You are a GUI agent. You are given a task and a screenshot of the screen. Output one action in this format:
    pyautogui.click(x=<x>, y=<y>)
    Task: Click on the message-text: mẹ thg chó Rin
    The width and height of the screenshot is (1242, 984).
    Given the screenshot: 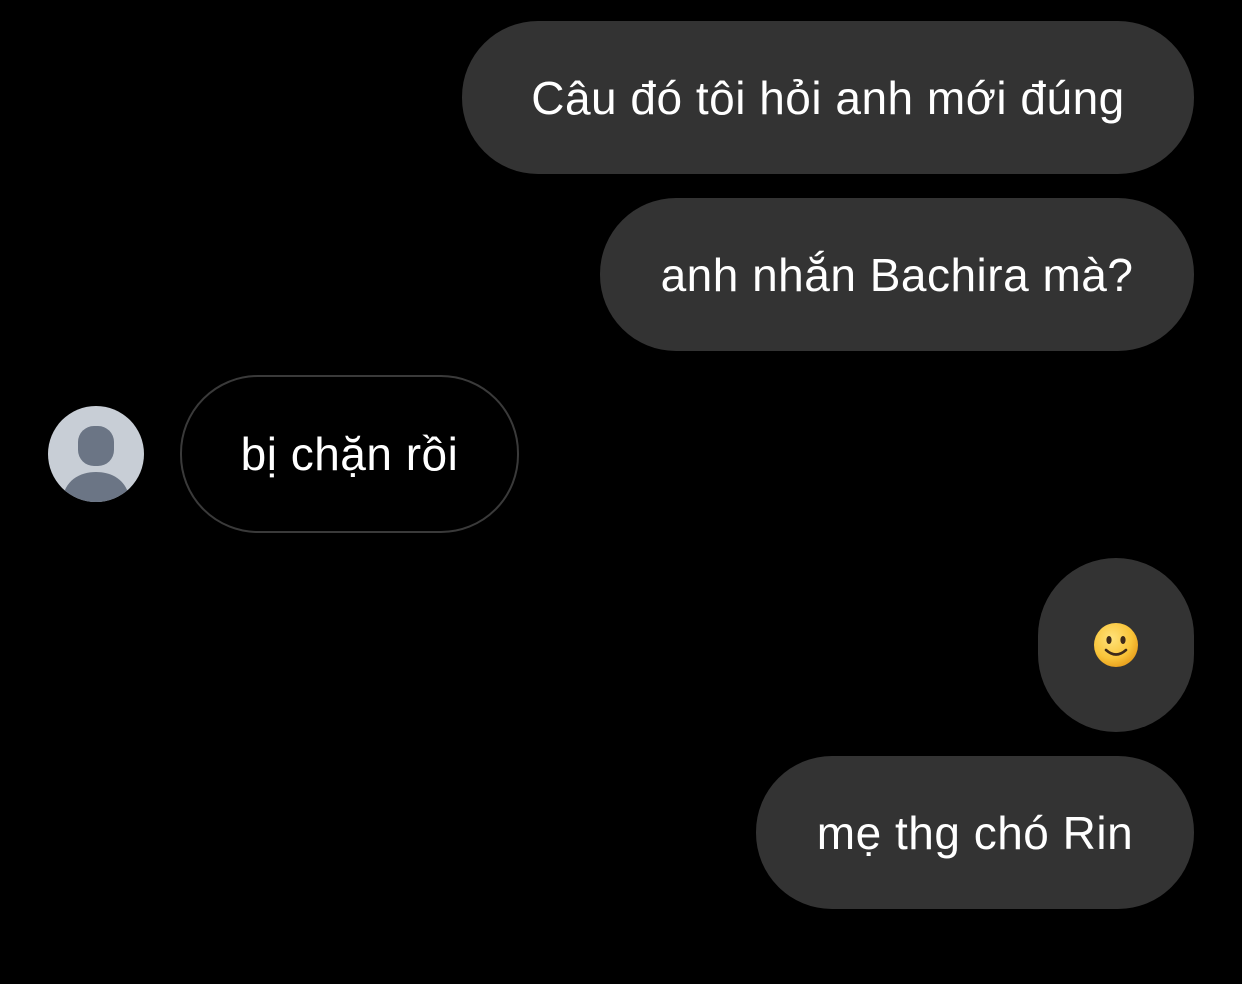 What is the action you would take?
    pyautogui.click(x=975, y=832)
    